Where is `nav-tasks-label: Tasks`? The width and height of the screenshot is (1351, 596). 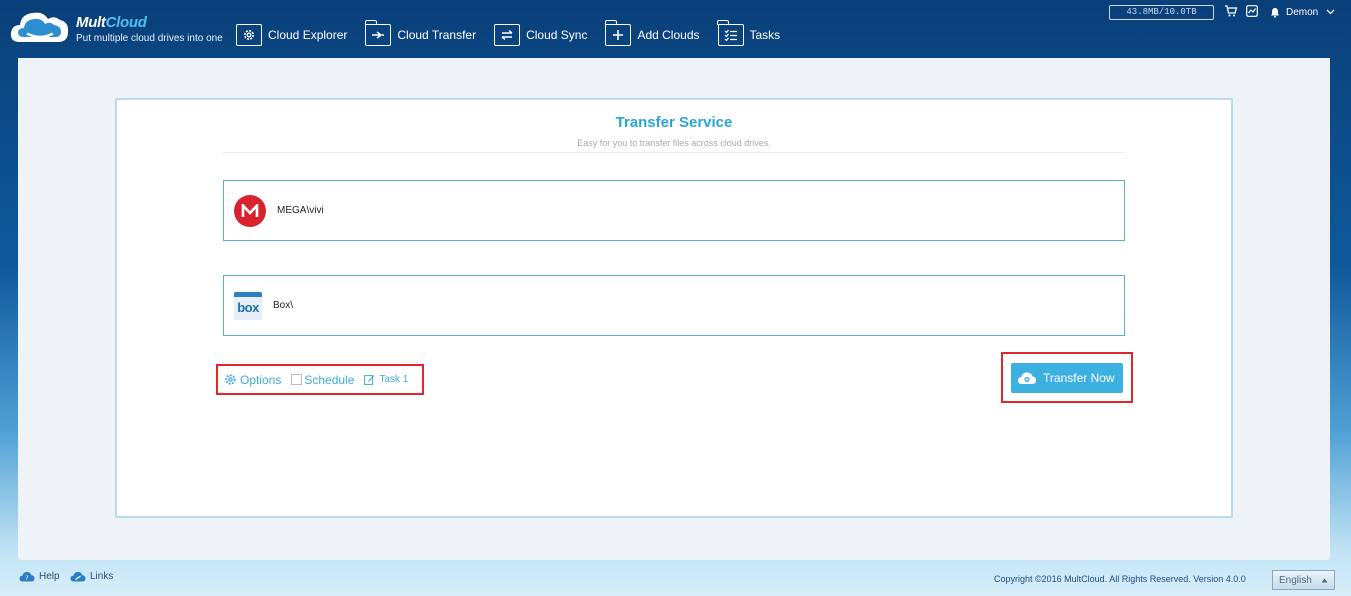
nav-tasks-label: Tasks is located at coordinates (765, 35).